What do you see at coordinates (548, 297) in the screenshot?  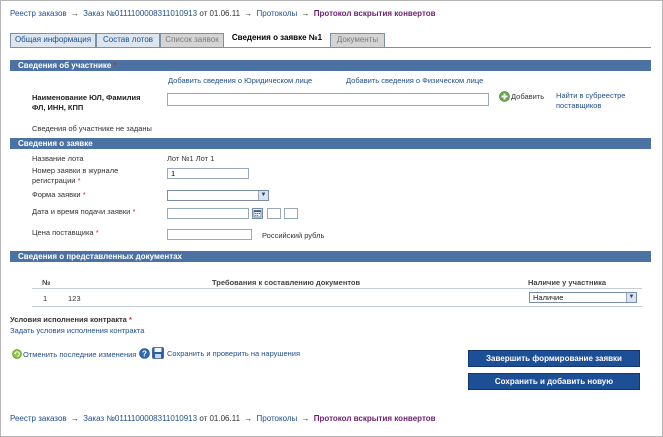 I see `availability-select-value: Наличие` at bounding box center [548, 297].